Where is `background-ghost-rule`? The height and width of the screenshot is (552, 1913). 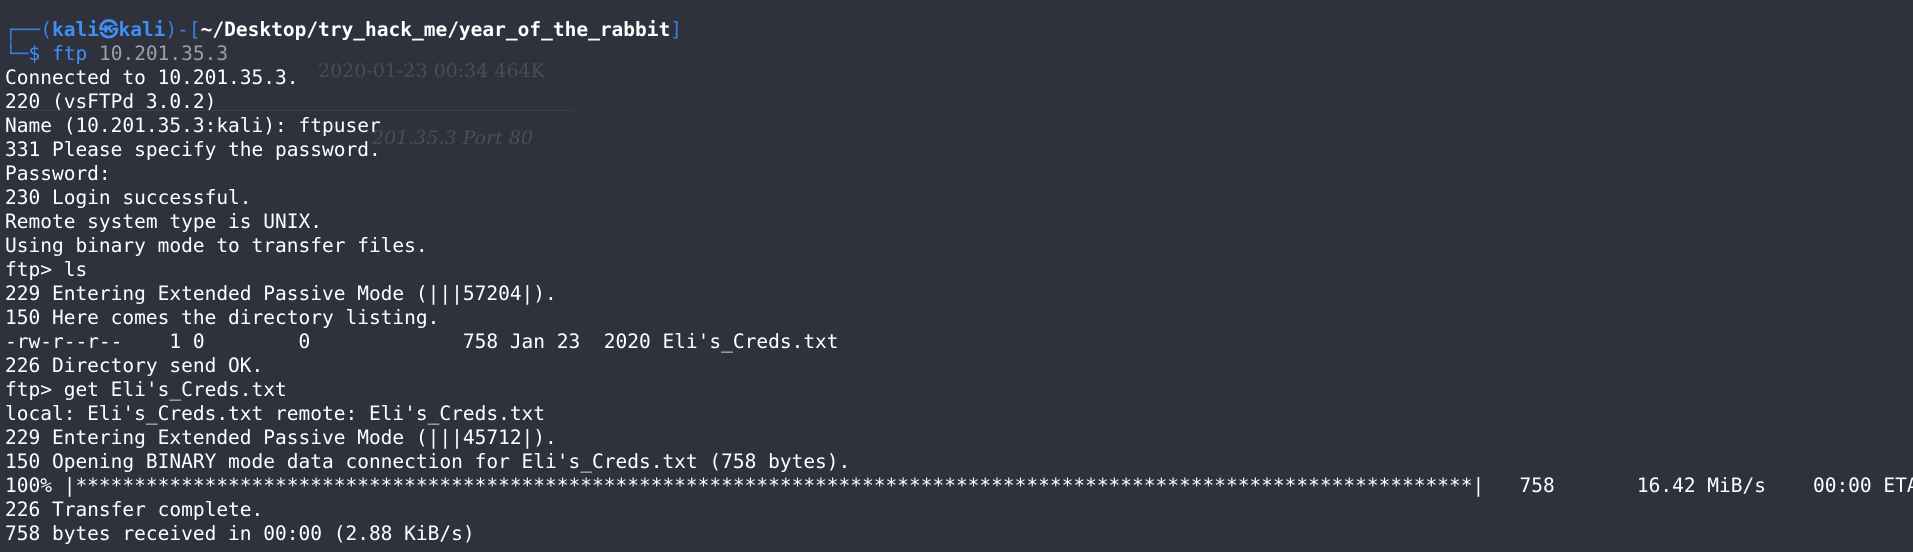
background-ghost-rule is located at coordinates (290, 110).